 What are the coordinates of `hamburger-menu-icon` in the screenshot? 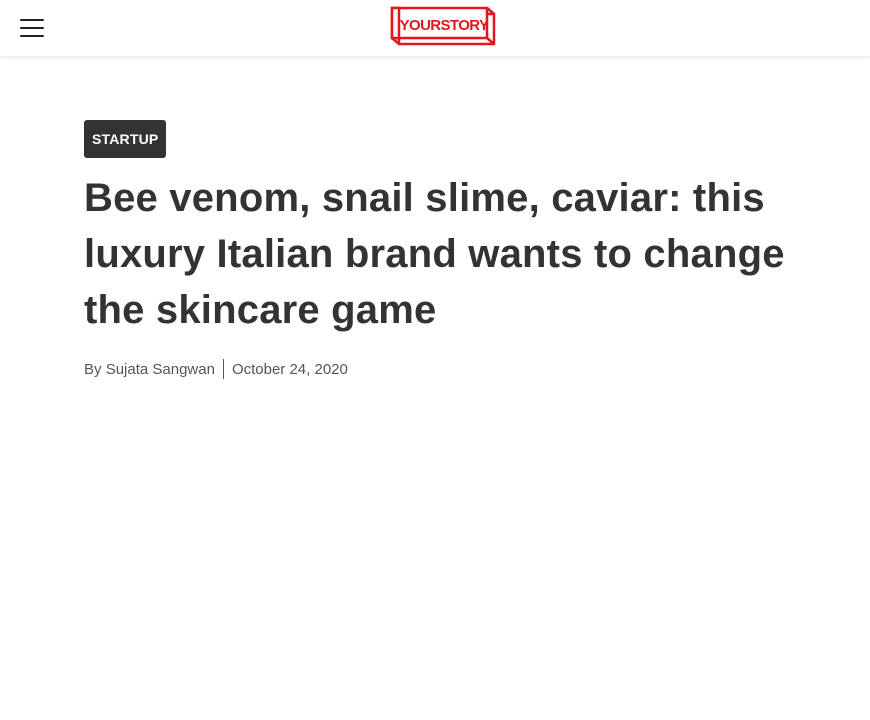 It's located at (32, 28).